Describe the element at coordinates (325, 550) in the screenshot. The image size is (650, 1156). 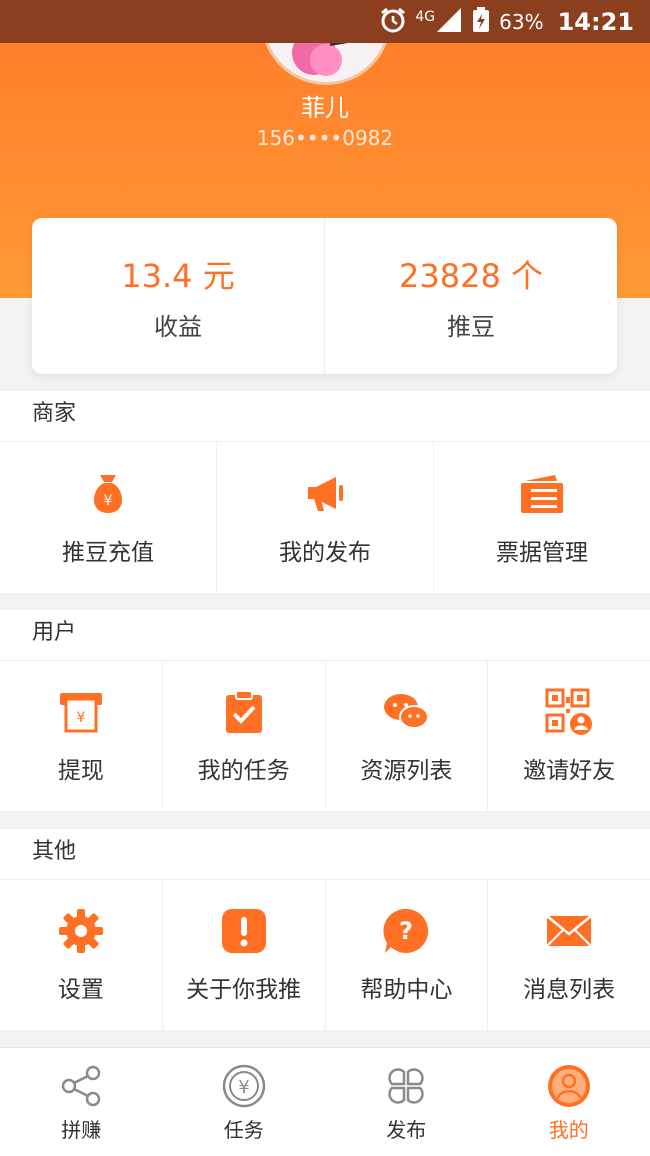
I see `cell-label: 我的发布` at that location.